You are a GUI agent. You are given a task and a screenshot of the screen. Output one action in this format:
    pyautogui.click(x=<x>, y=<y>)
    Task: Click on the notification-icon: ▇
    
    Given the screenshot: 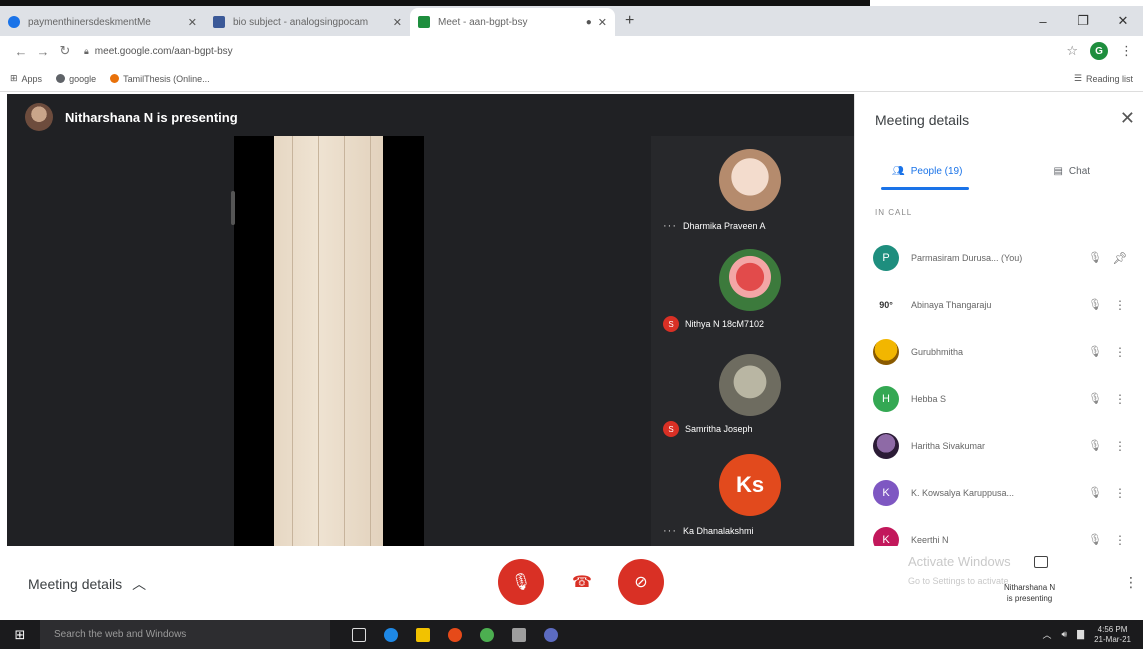 What is the action you would take?
    pyautogui.click(x=1080, y=634)
    